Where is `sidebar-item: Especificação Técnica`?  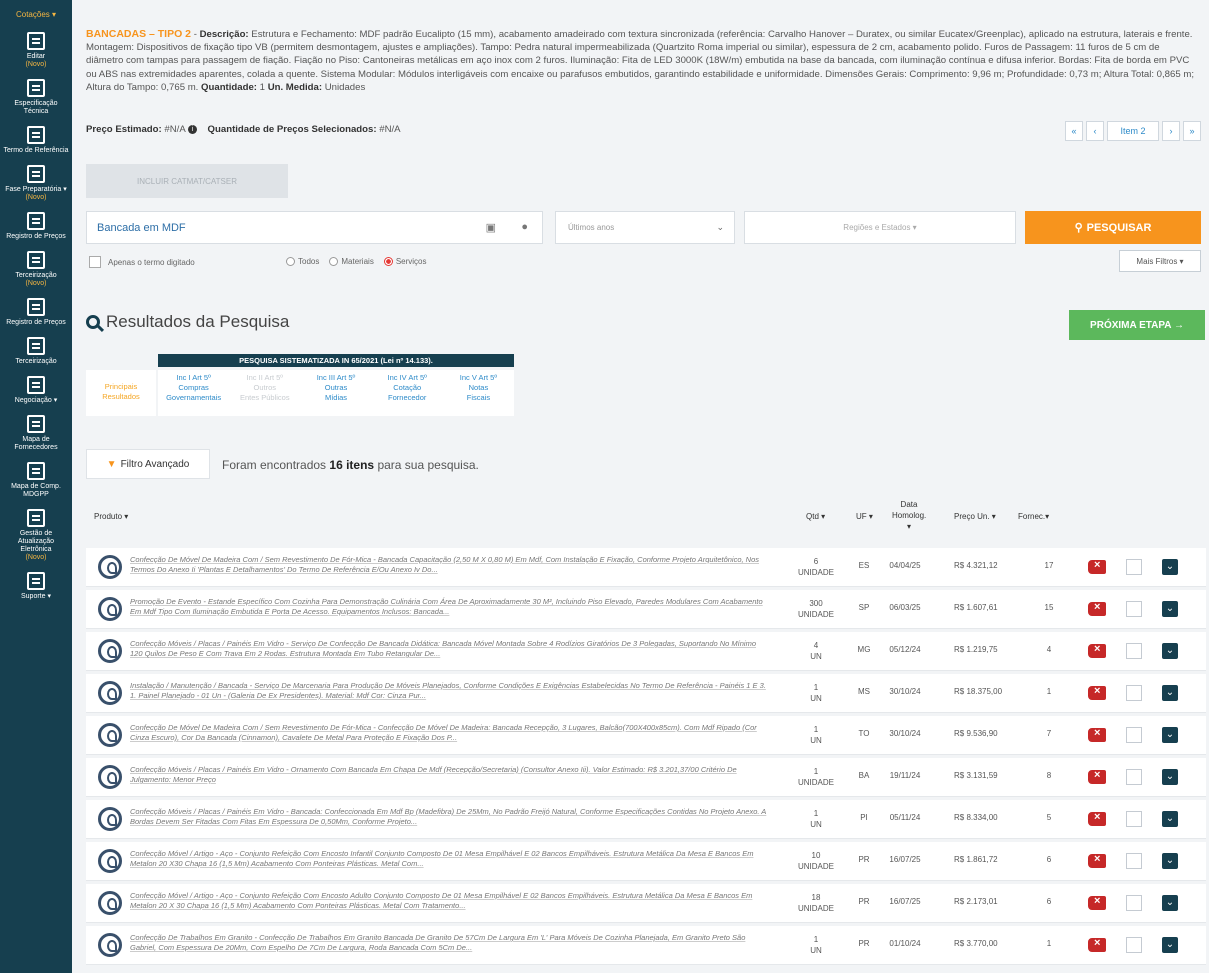
sidebar-item: Especificação Técnica is located at coordinates (36, 97).